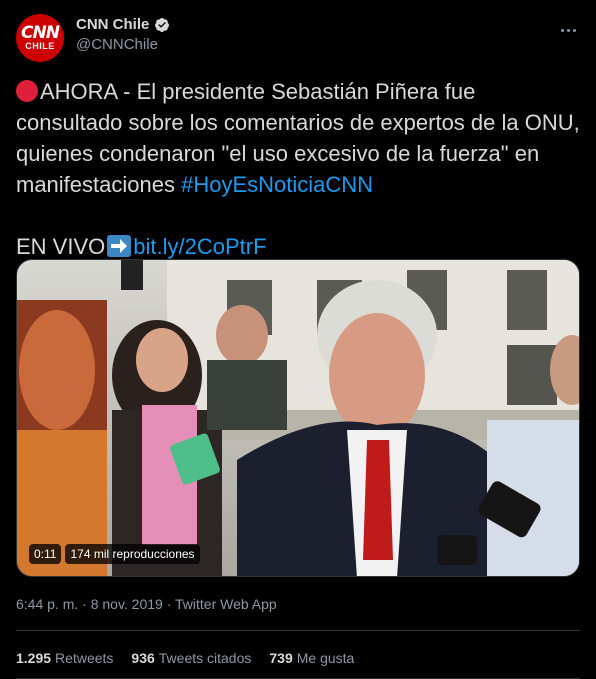 The image size is (596, 679). Describe the element at coordinates (40, 46) in the screenshot. I see `avatar-logo-subtext: CHILE` at that location.